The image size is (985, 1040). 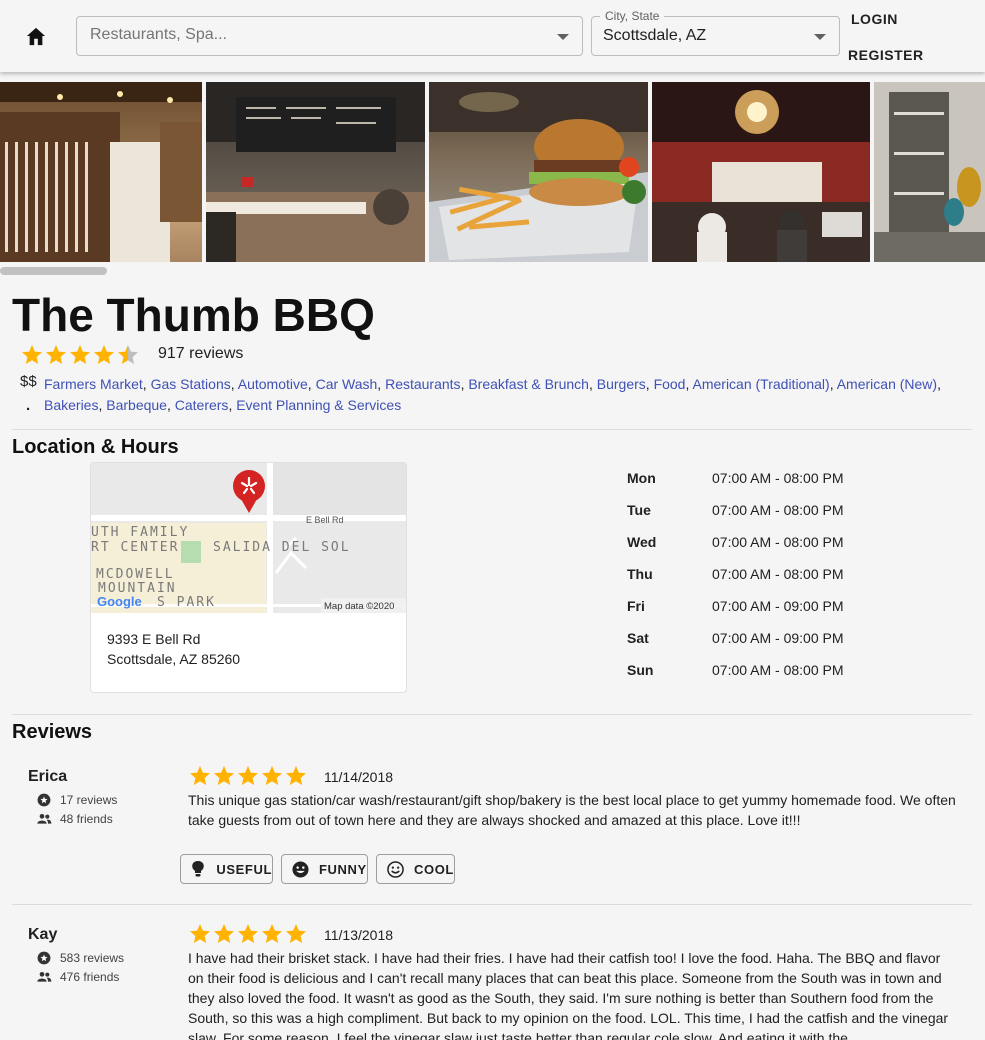 I want to click on map-label: SALIDA DEL SOL, so click(x=282, y=547).